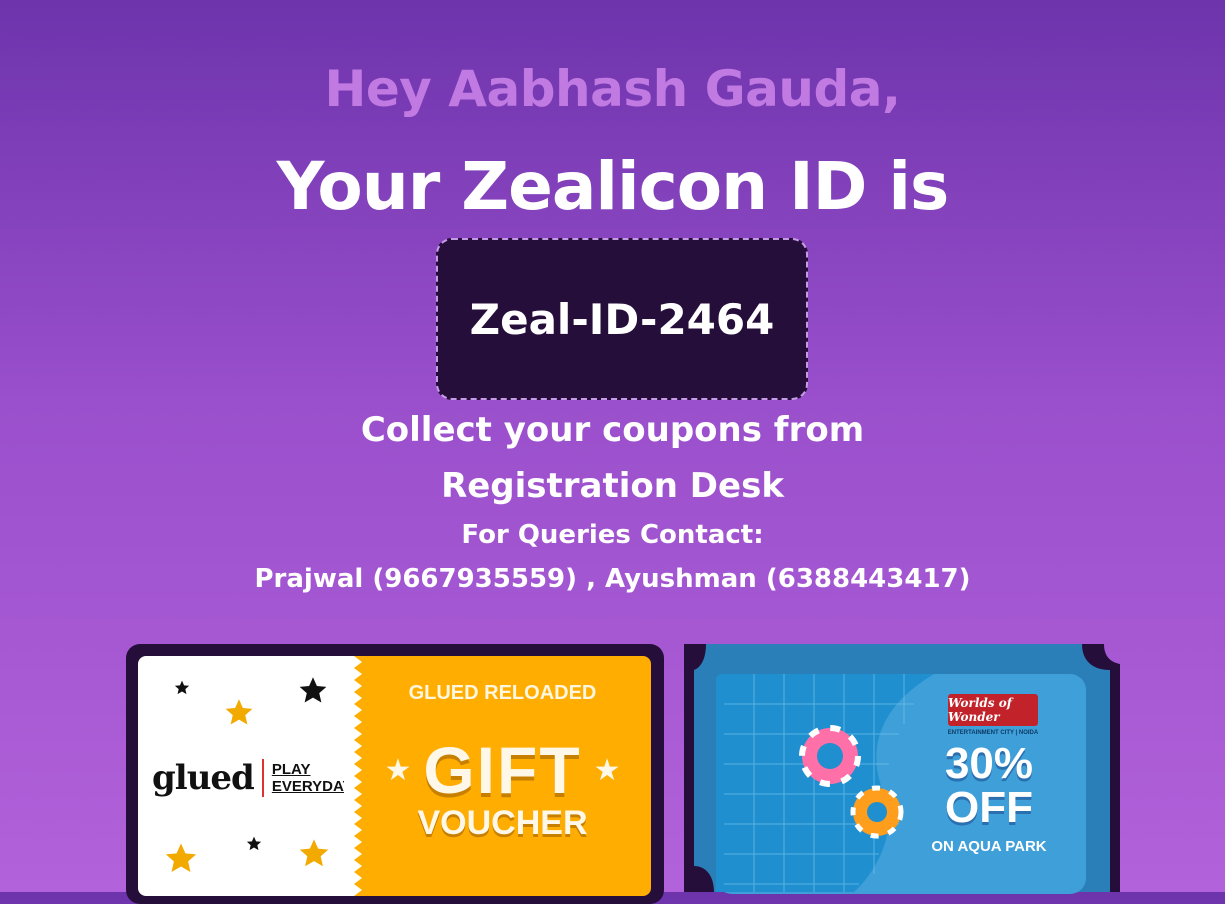  What do you see at coordinates (989, 763) in the screenshot?
I see `discount-percent: 30%` at bounding box center [989, 763].